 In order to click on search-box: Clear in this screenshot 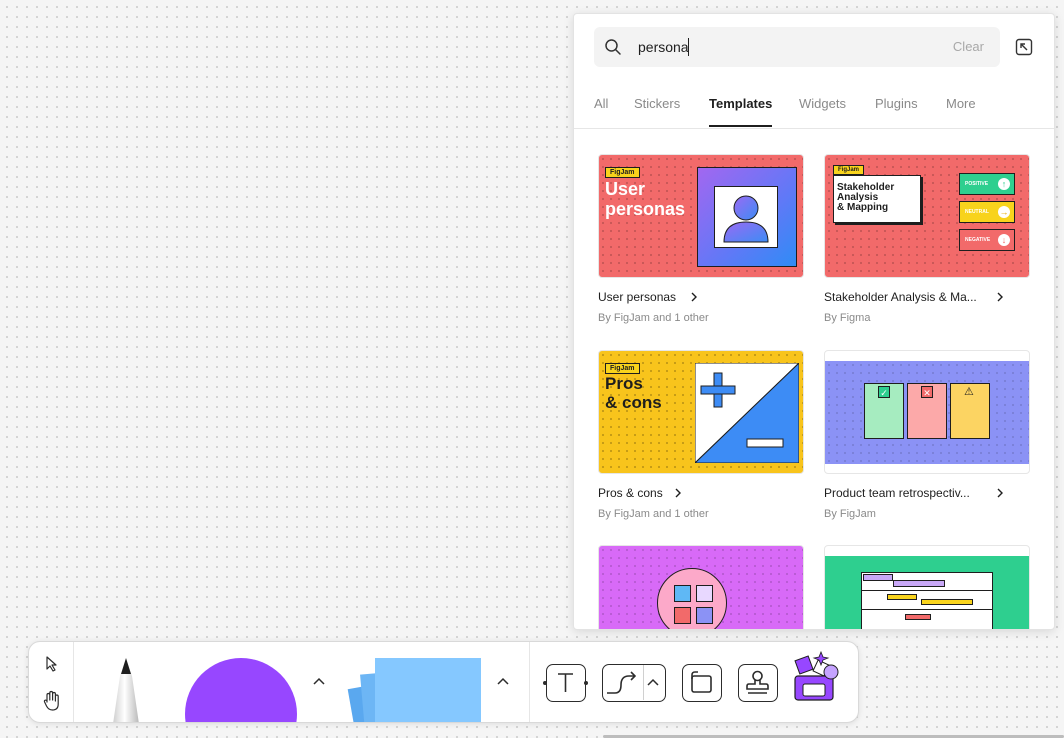, I will do `click(797, 47)`.